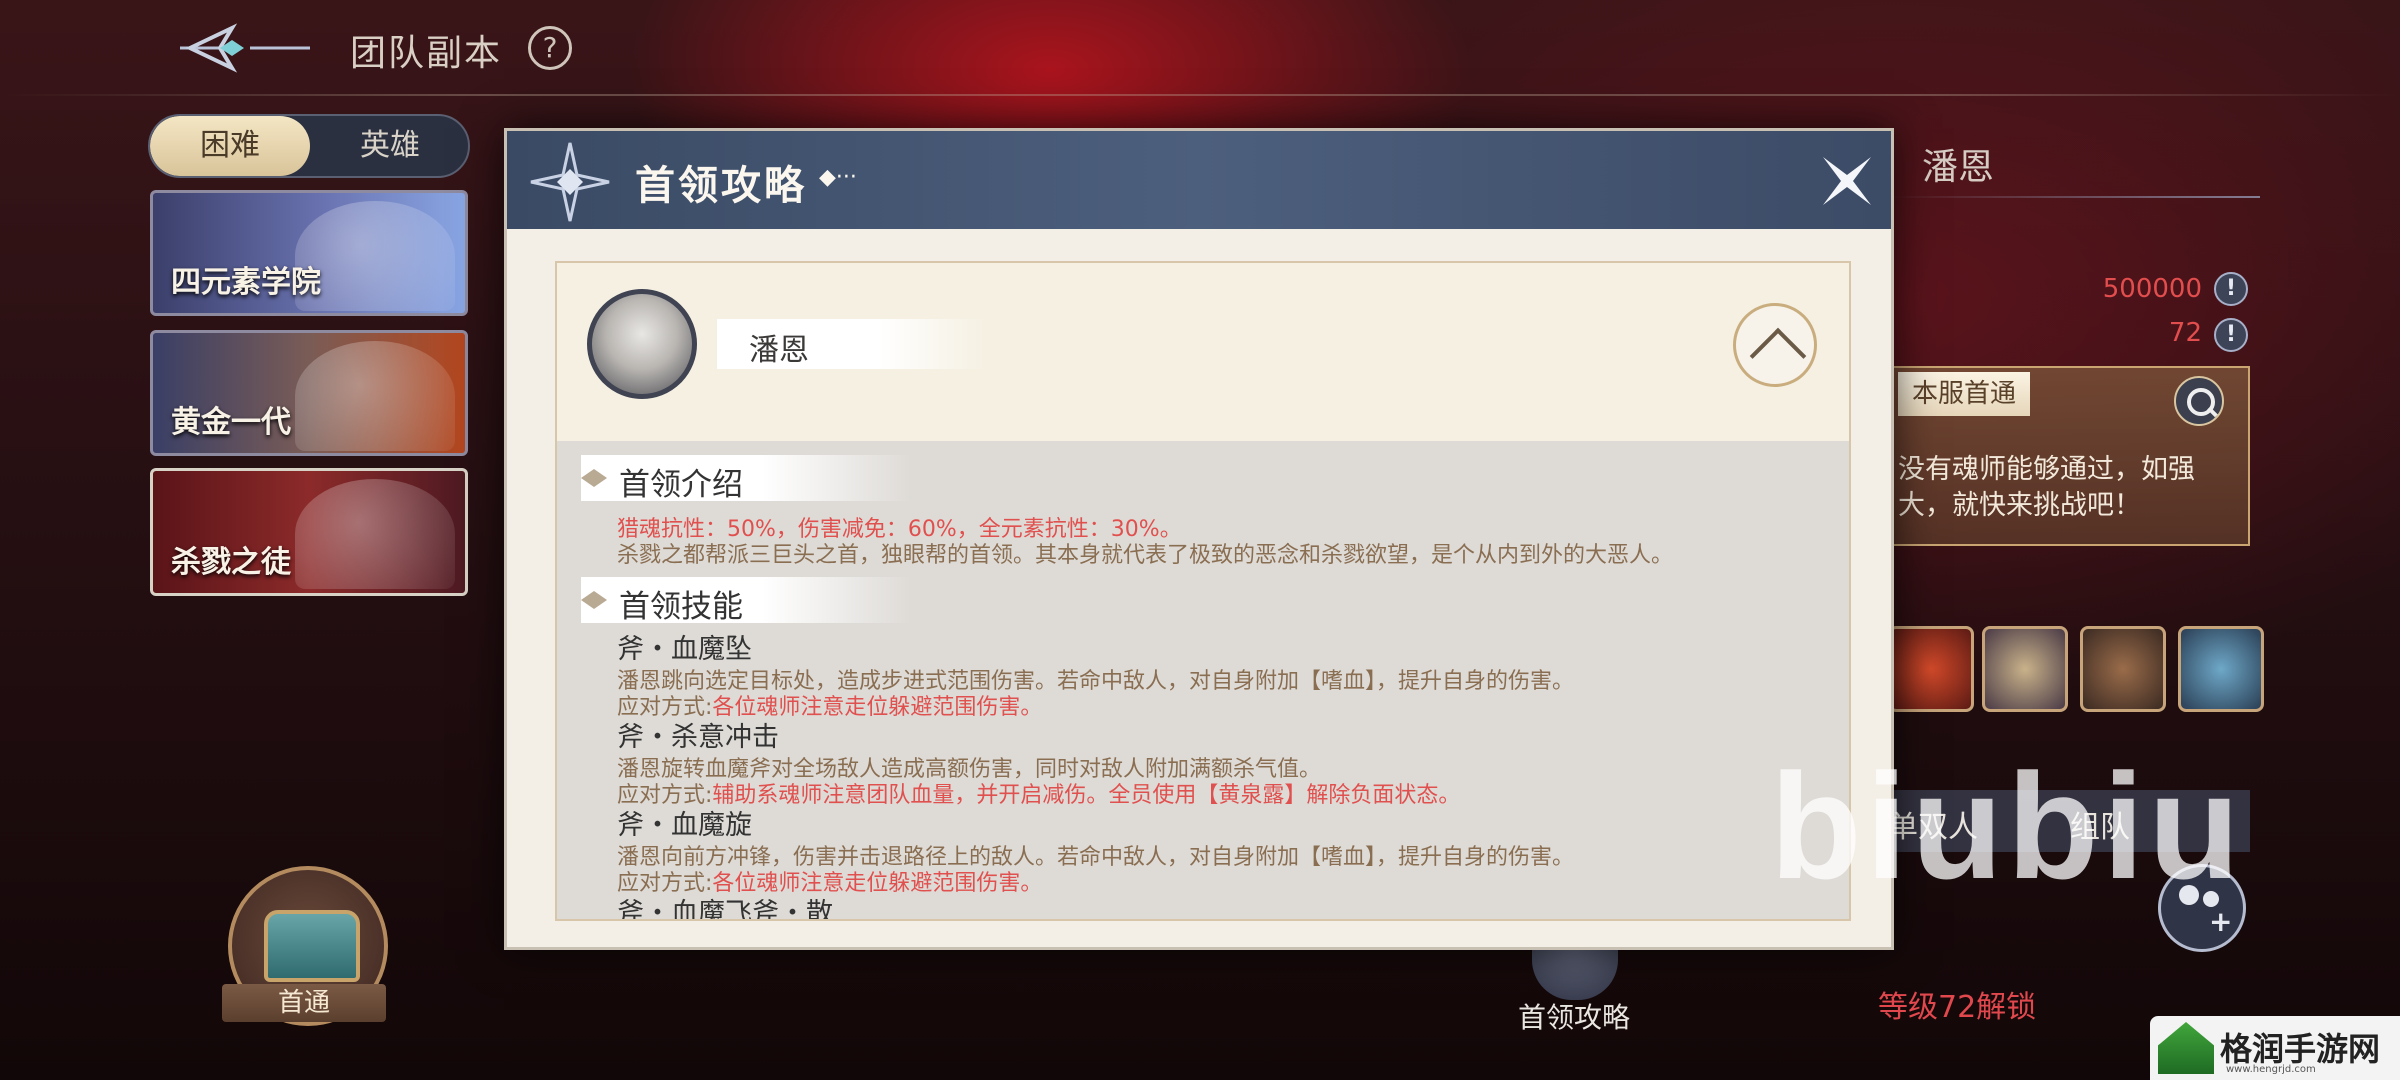 The width and height of the screenshot is (2400, 1080). What do you see at coordinates (2271, 1069) in the screenshot?
I see `site-url: www.hengrjd.com` at bounding box center [2271, 1069].